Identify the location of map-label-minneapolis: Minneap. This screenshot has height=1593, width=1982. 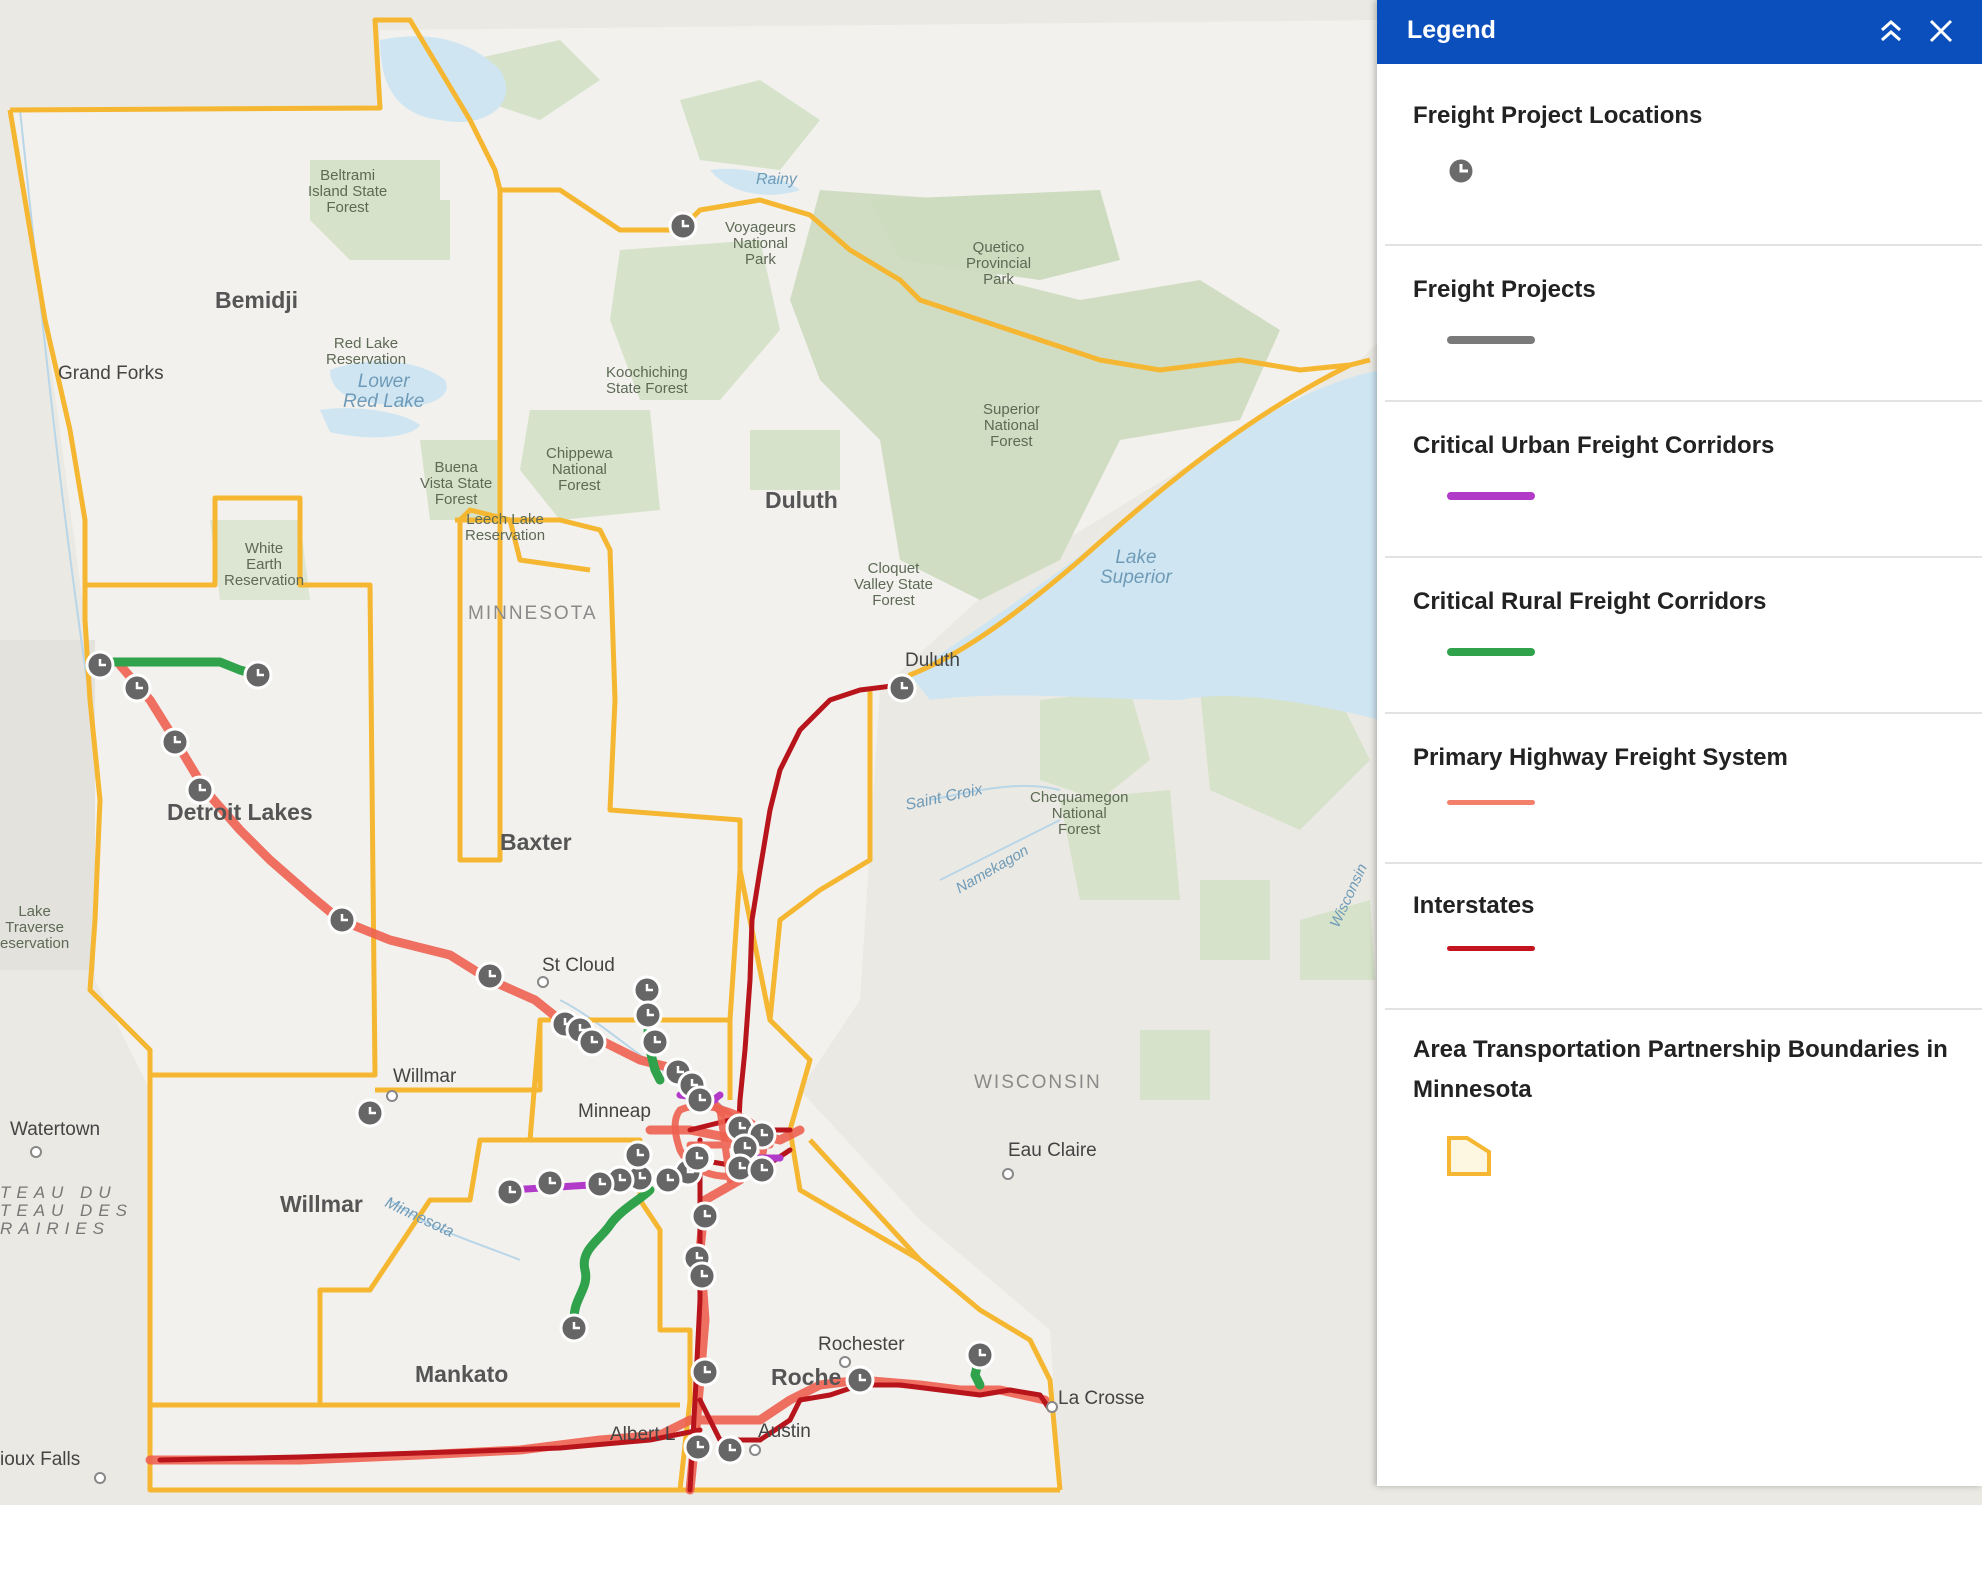
(614, 1111).